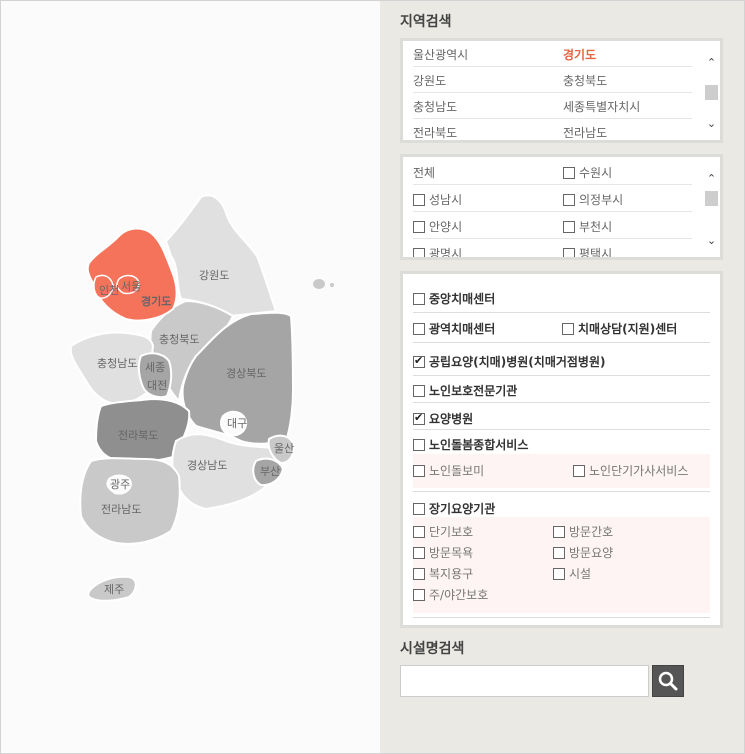 The image size is (745, 754). Describe the element at coordinates (552, 54) in the screenshot. I see `list-item: 울산광역시 경기도` at that location.